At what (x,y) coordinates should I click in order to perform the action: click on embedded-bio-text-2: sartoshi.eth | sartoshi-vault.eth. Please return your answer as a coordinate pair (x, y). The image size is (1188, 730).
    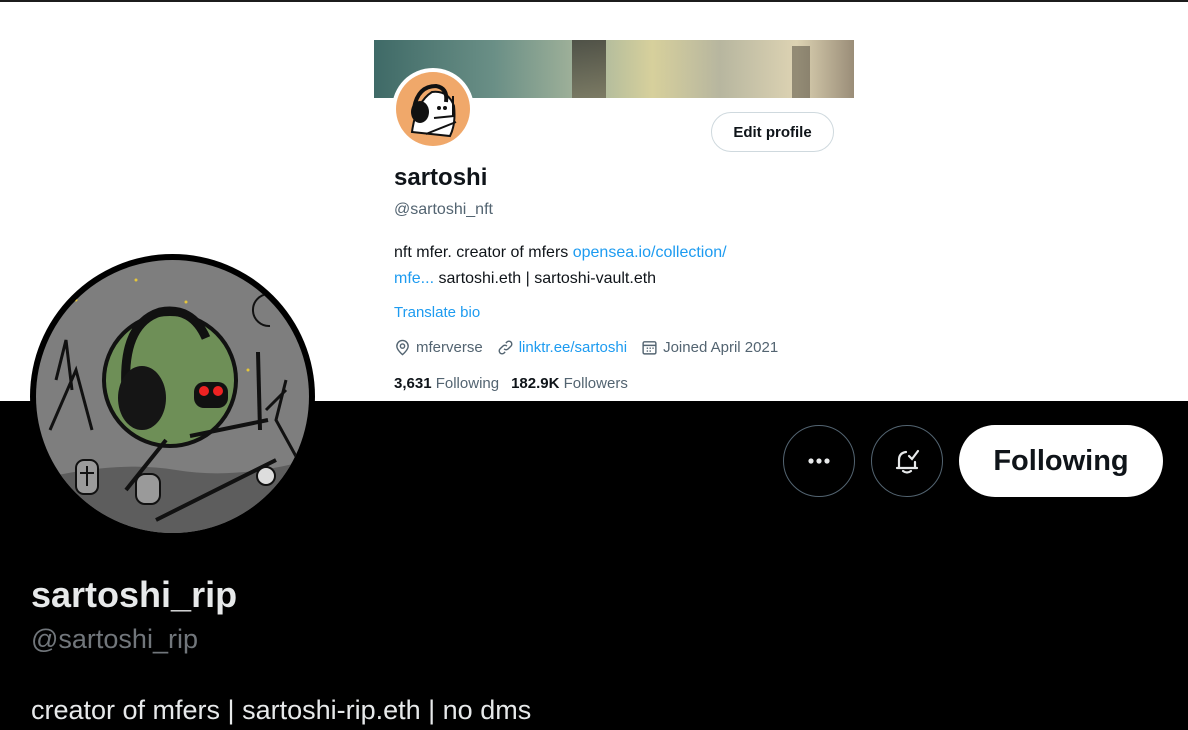
    Looking at the image, I should click on (545, 278).